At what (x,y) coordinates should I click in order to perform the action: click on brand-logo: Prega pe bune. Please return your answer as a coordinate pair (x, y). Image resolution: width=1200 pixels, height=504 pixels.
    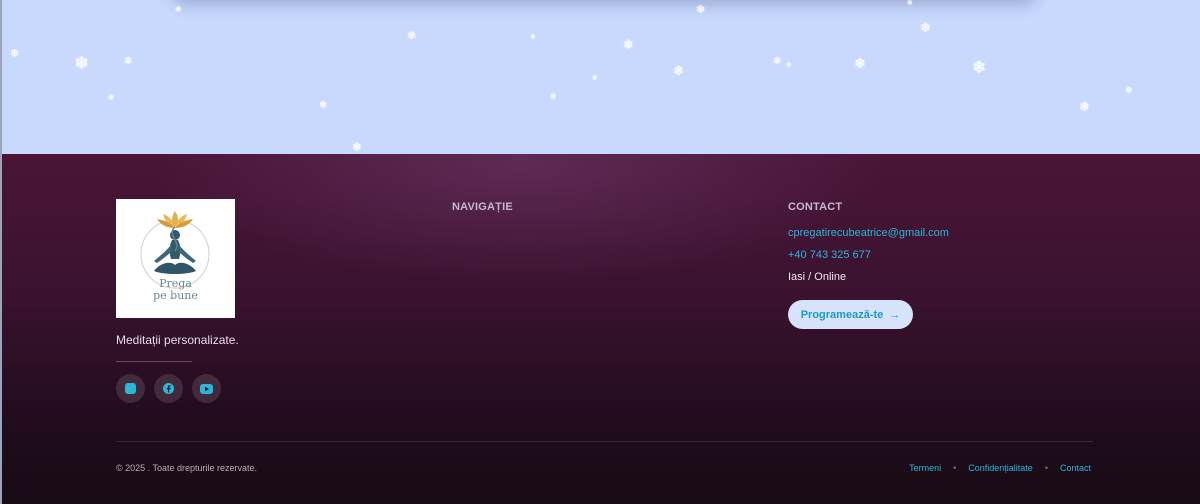
    Looking at the image, I should click on (175, 258).